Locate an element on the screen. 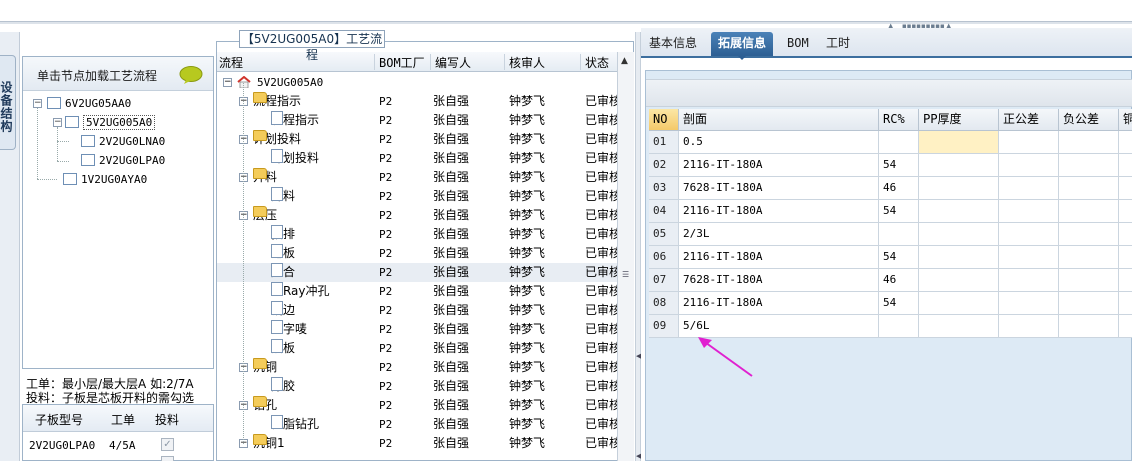  flow-row: 预排 P2 张自强 钟梦飞 已审核 is located at coordinates (417, 234).